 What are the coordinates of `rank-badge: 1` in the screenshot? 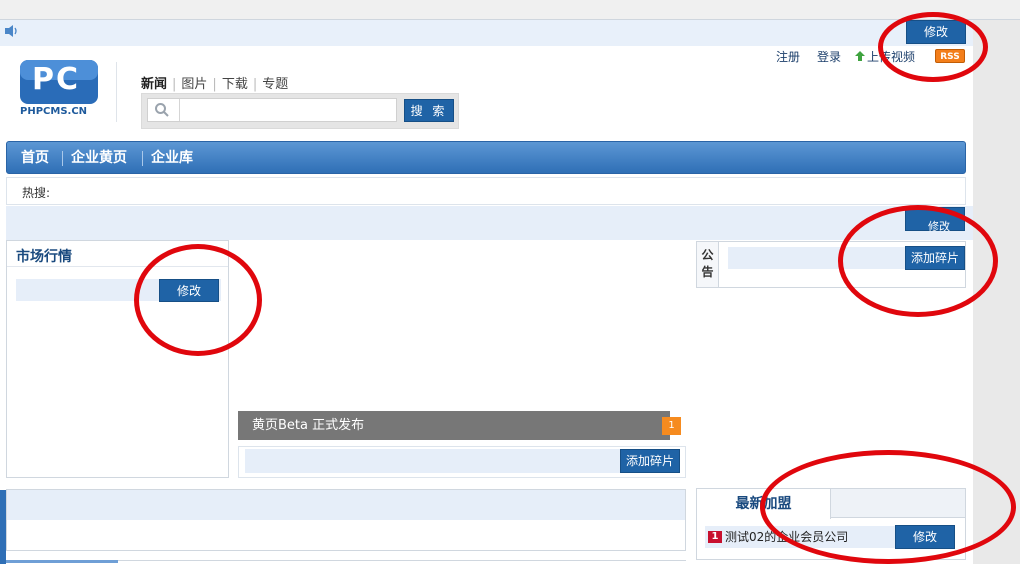 It's located at (715, 537).